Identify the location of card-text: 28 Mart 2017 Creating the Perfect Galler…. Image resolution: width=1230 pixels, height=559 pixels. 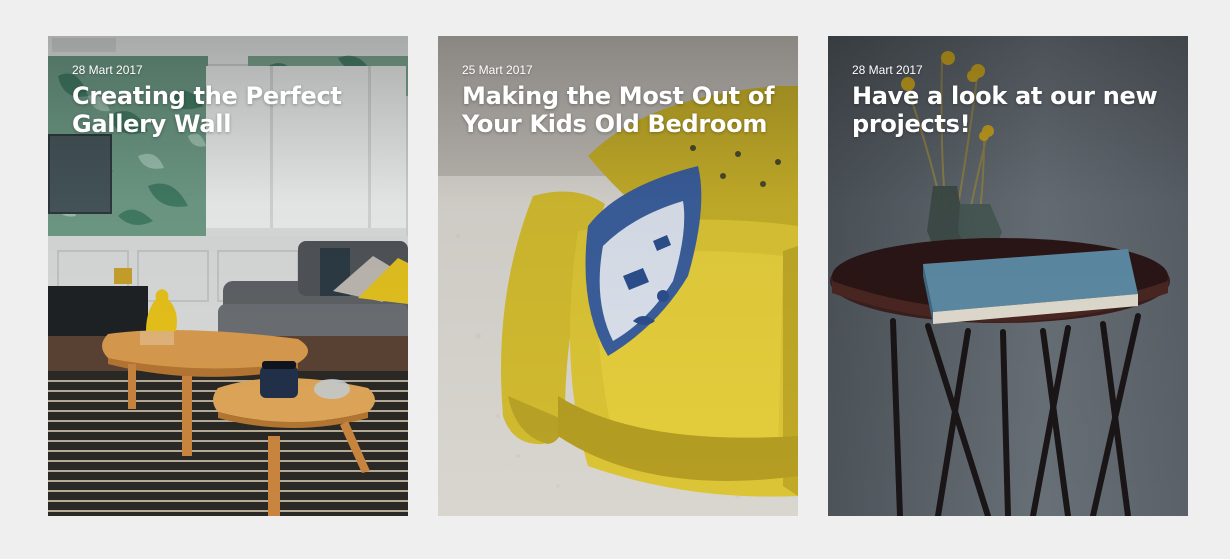
(231, 100).